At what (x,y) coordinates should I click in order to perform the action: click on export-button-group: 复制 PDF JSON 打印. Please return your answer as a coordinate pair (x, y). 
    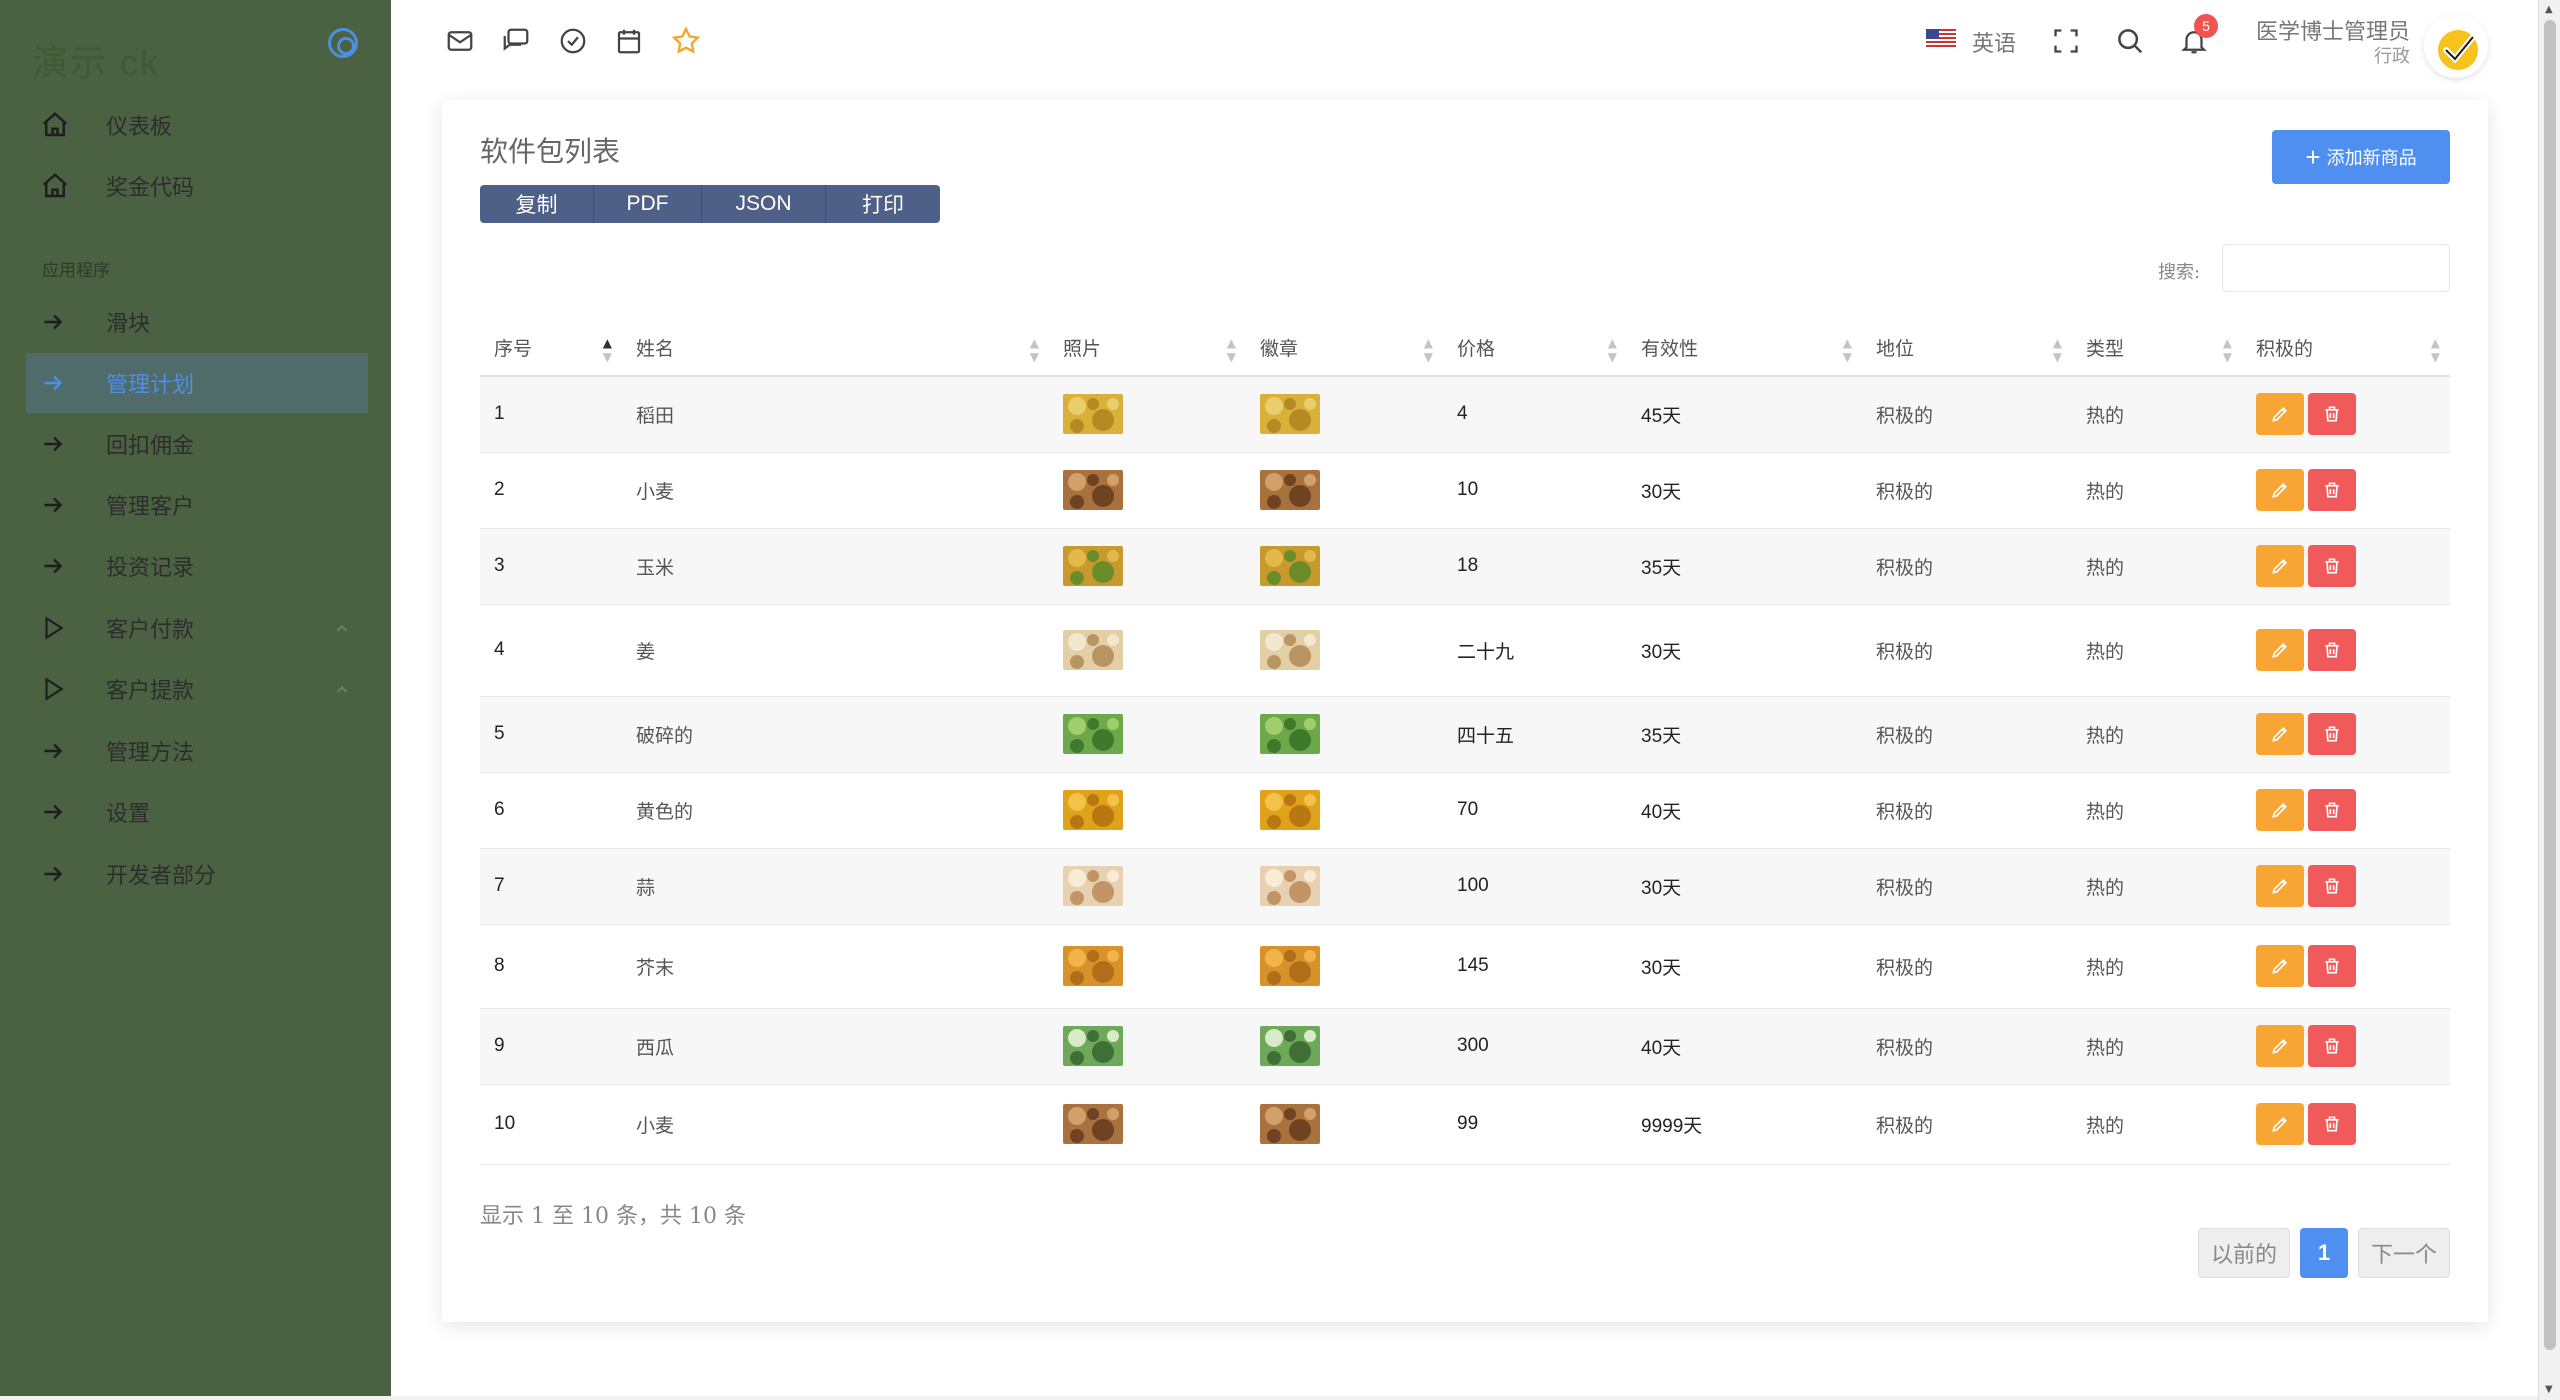
    Looking at the image, I should click on (710, 204).